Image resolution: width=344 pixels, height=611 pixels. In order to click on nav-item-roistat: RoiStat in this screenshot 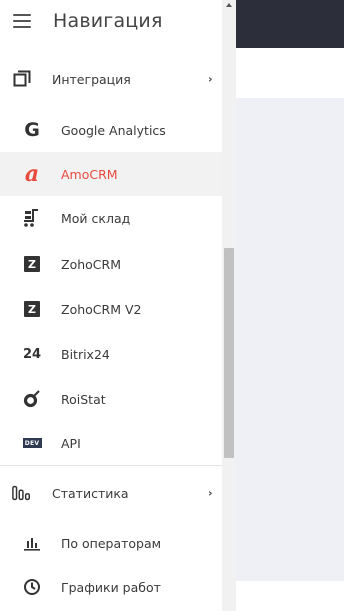, I will do `click(111, 399)`.